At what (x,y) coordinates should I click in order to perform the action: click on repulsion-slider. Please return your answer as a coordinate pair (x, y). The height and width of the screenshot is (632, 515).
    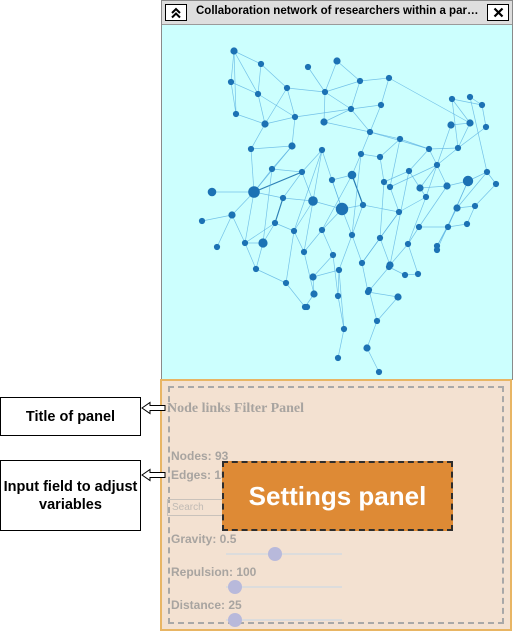
    Looking at the image, I should click on (284, 587).